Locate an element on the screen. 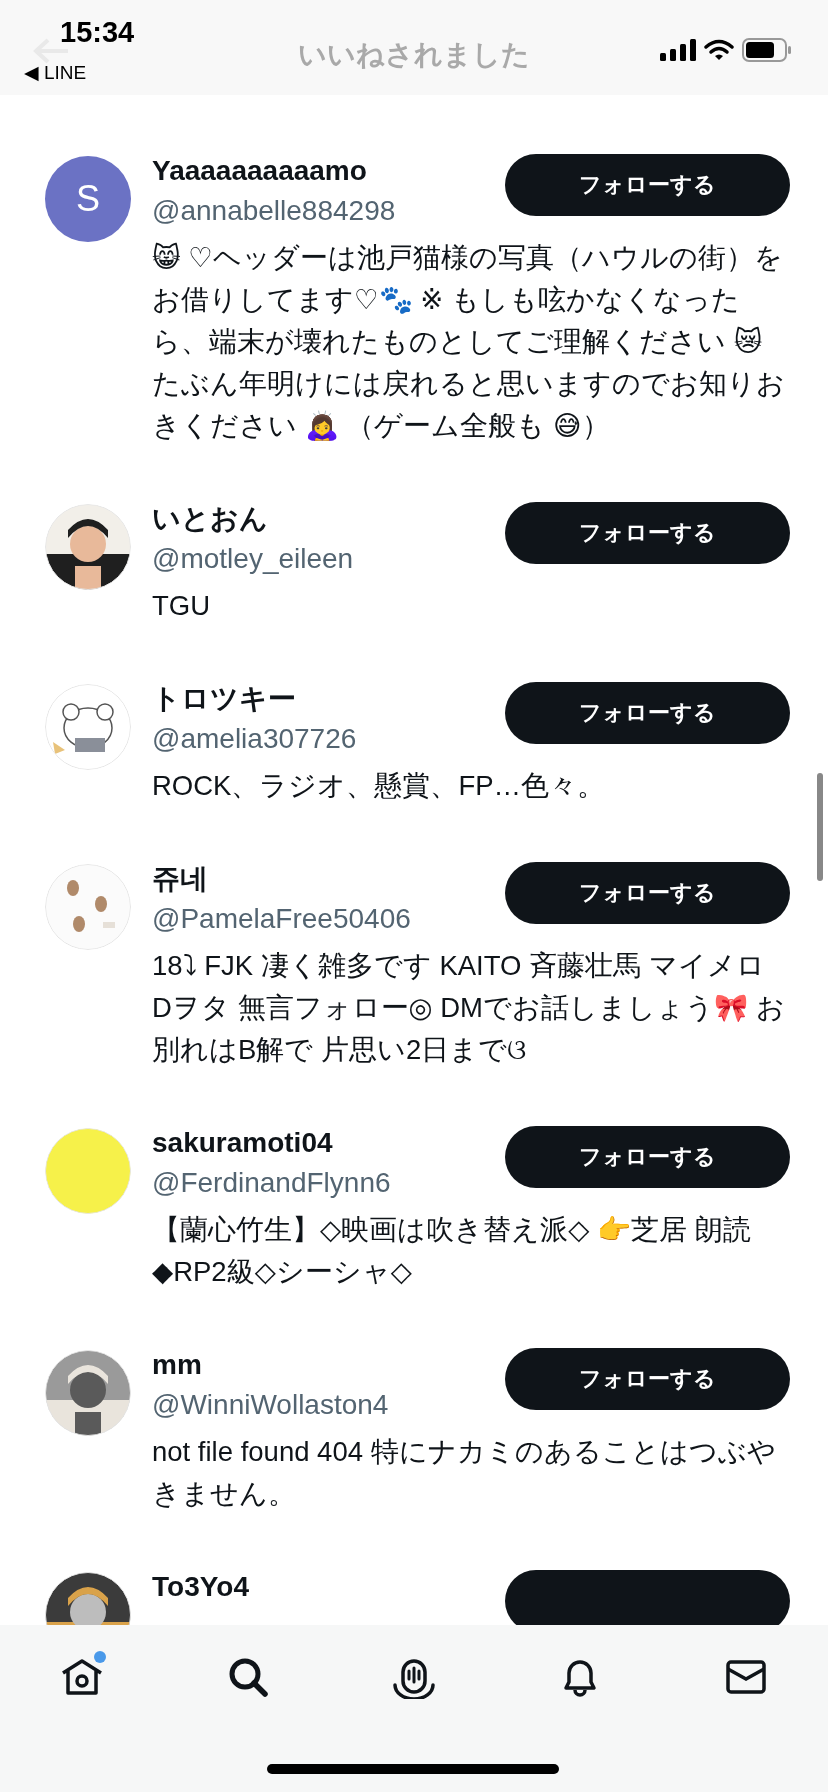 Image resolution: width=828 pixels, height=1792 pixels. user-name: いとおん is located at coordinates (253, 519).